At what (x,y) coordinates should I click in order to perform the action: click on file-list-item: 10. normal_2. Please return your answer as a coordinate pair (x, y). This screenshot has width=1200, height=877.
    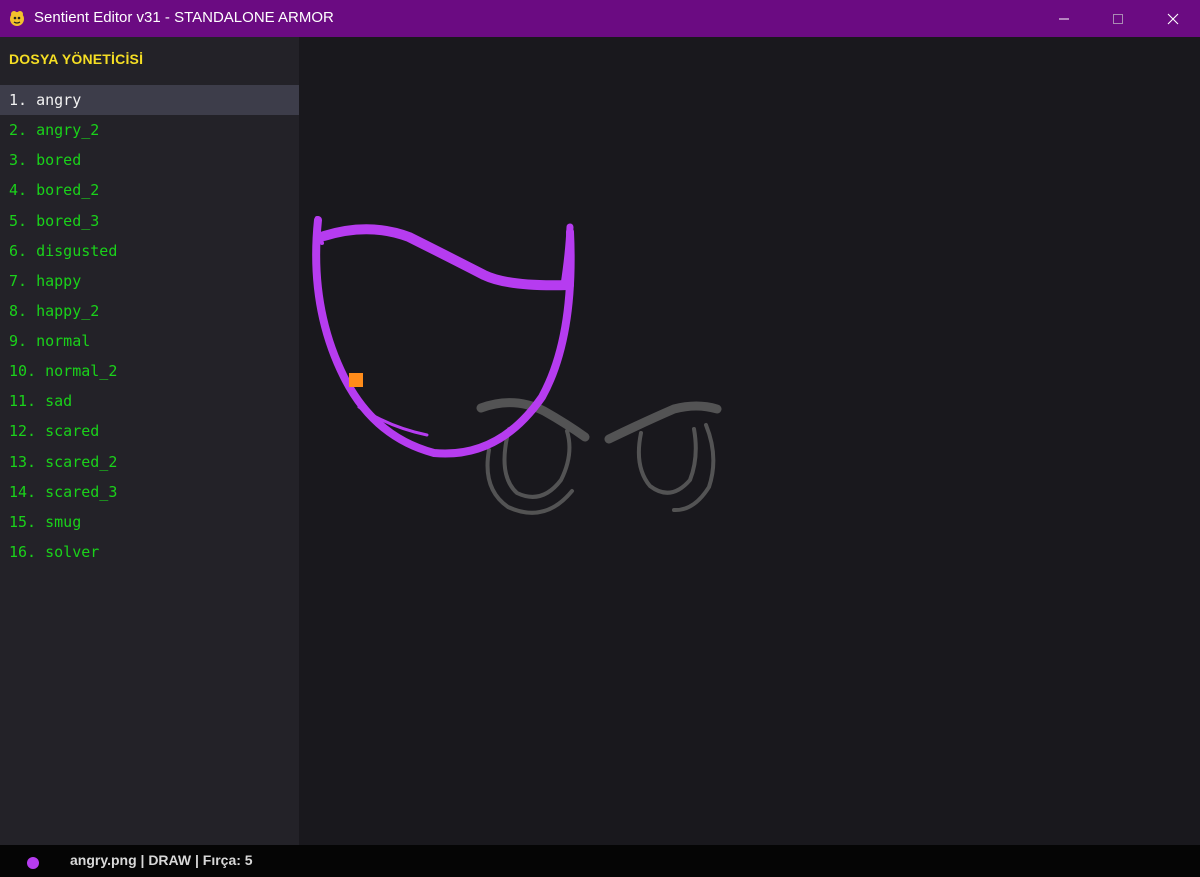
    Looking at the image, I should click on (149, 371).